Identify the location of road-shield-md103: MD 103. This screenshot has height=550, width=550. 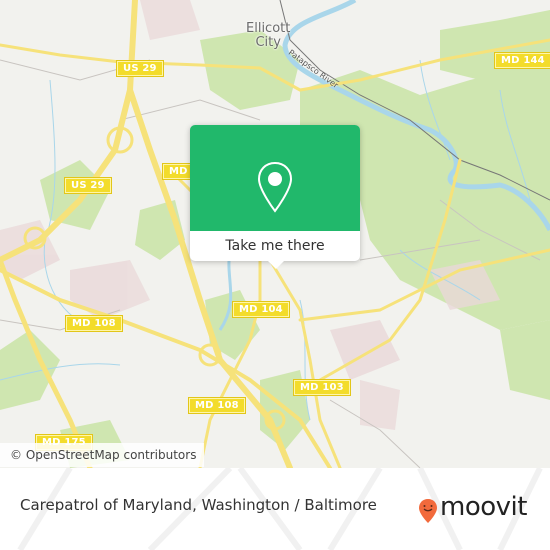
(322, 387).